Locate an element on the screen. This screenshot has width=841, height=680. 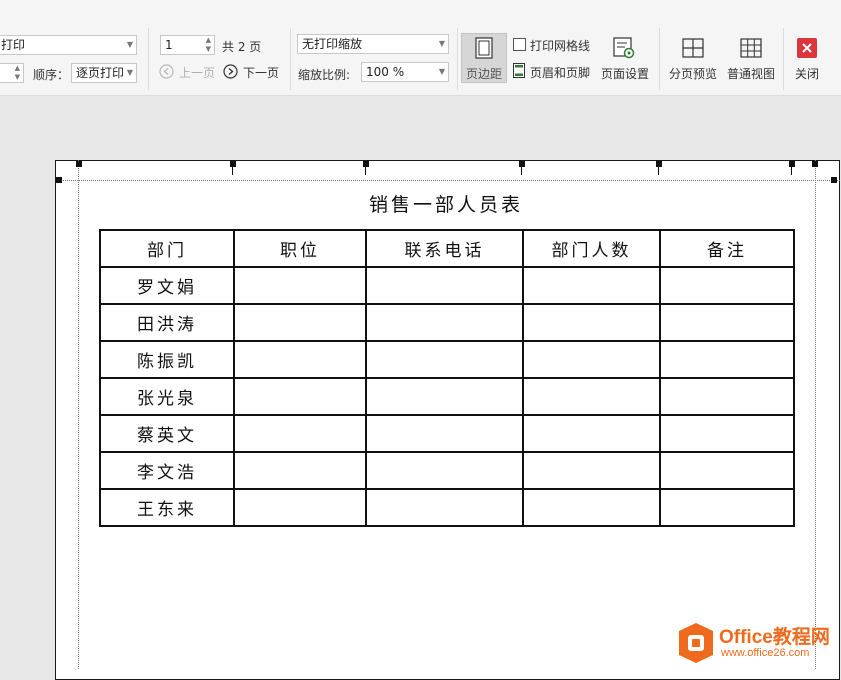
table-row: 田洪涛 is located at coordinates (447, 322).